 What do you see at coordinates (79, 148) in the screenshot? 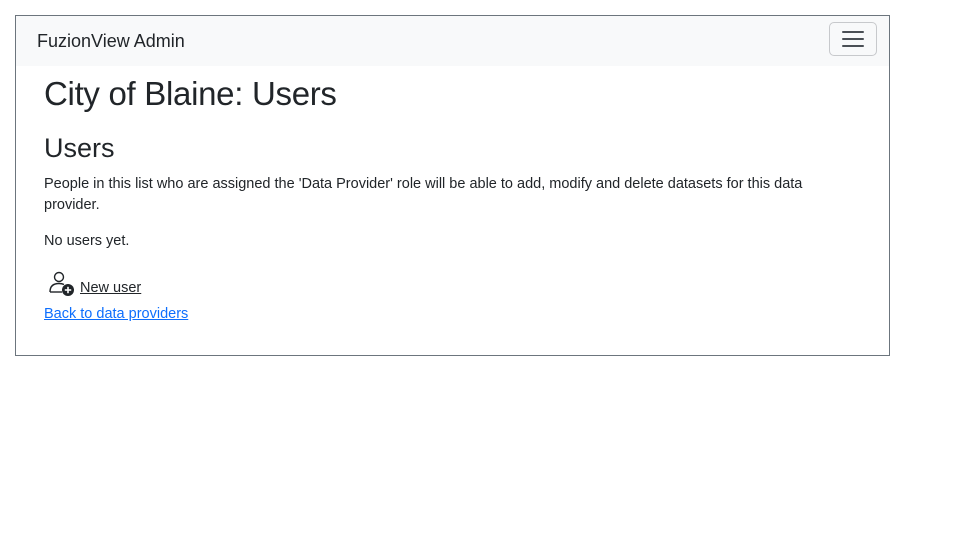
I see `users-heading: Users` at bounding box center [79, 148].